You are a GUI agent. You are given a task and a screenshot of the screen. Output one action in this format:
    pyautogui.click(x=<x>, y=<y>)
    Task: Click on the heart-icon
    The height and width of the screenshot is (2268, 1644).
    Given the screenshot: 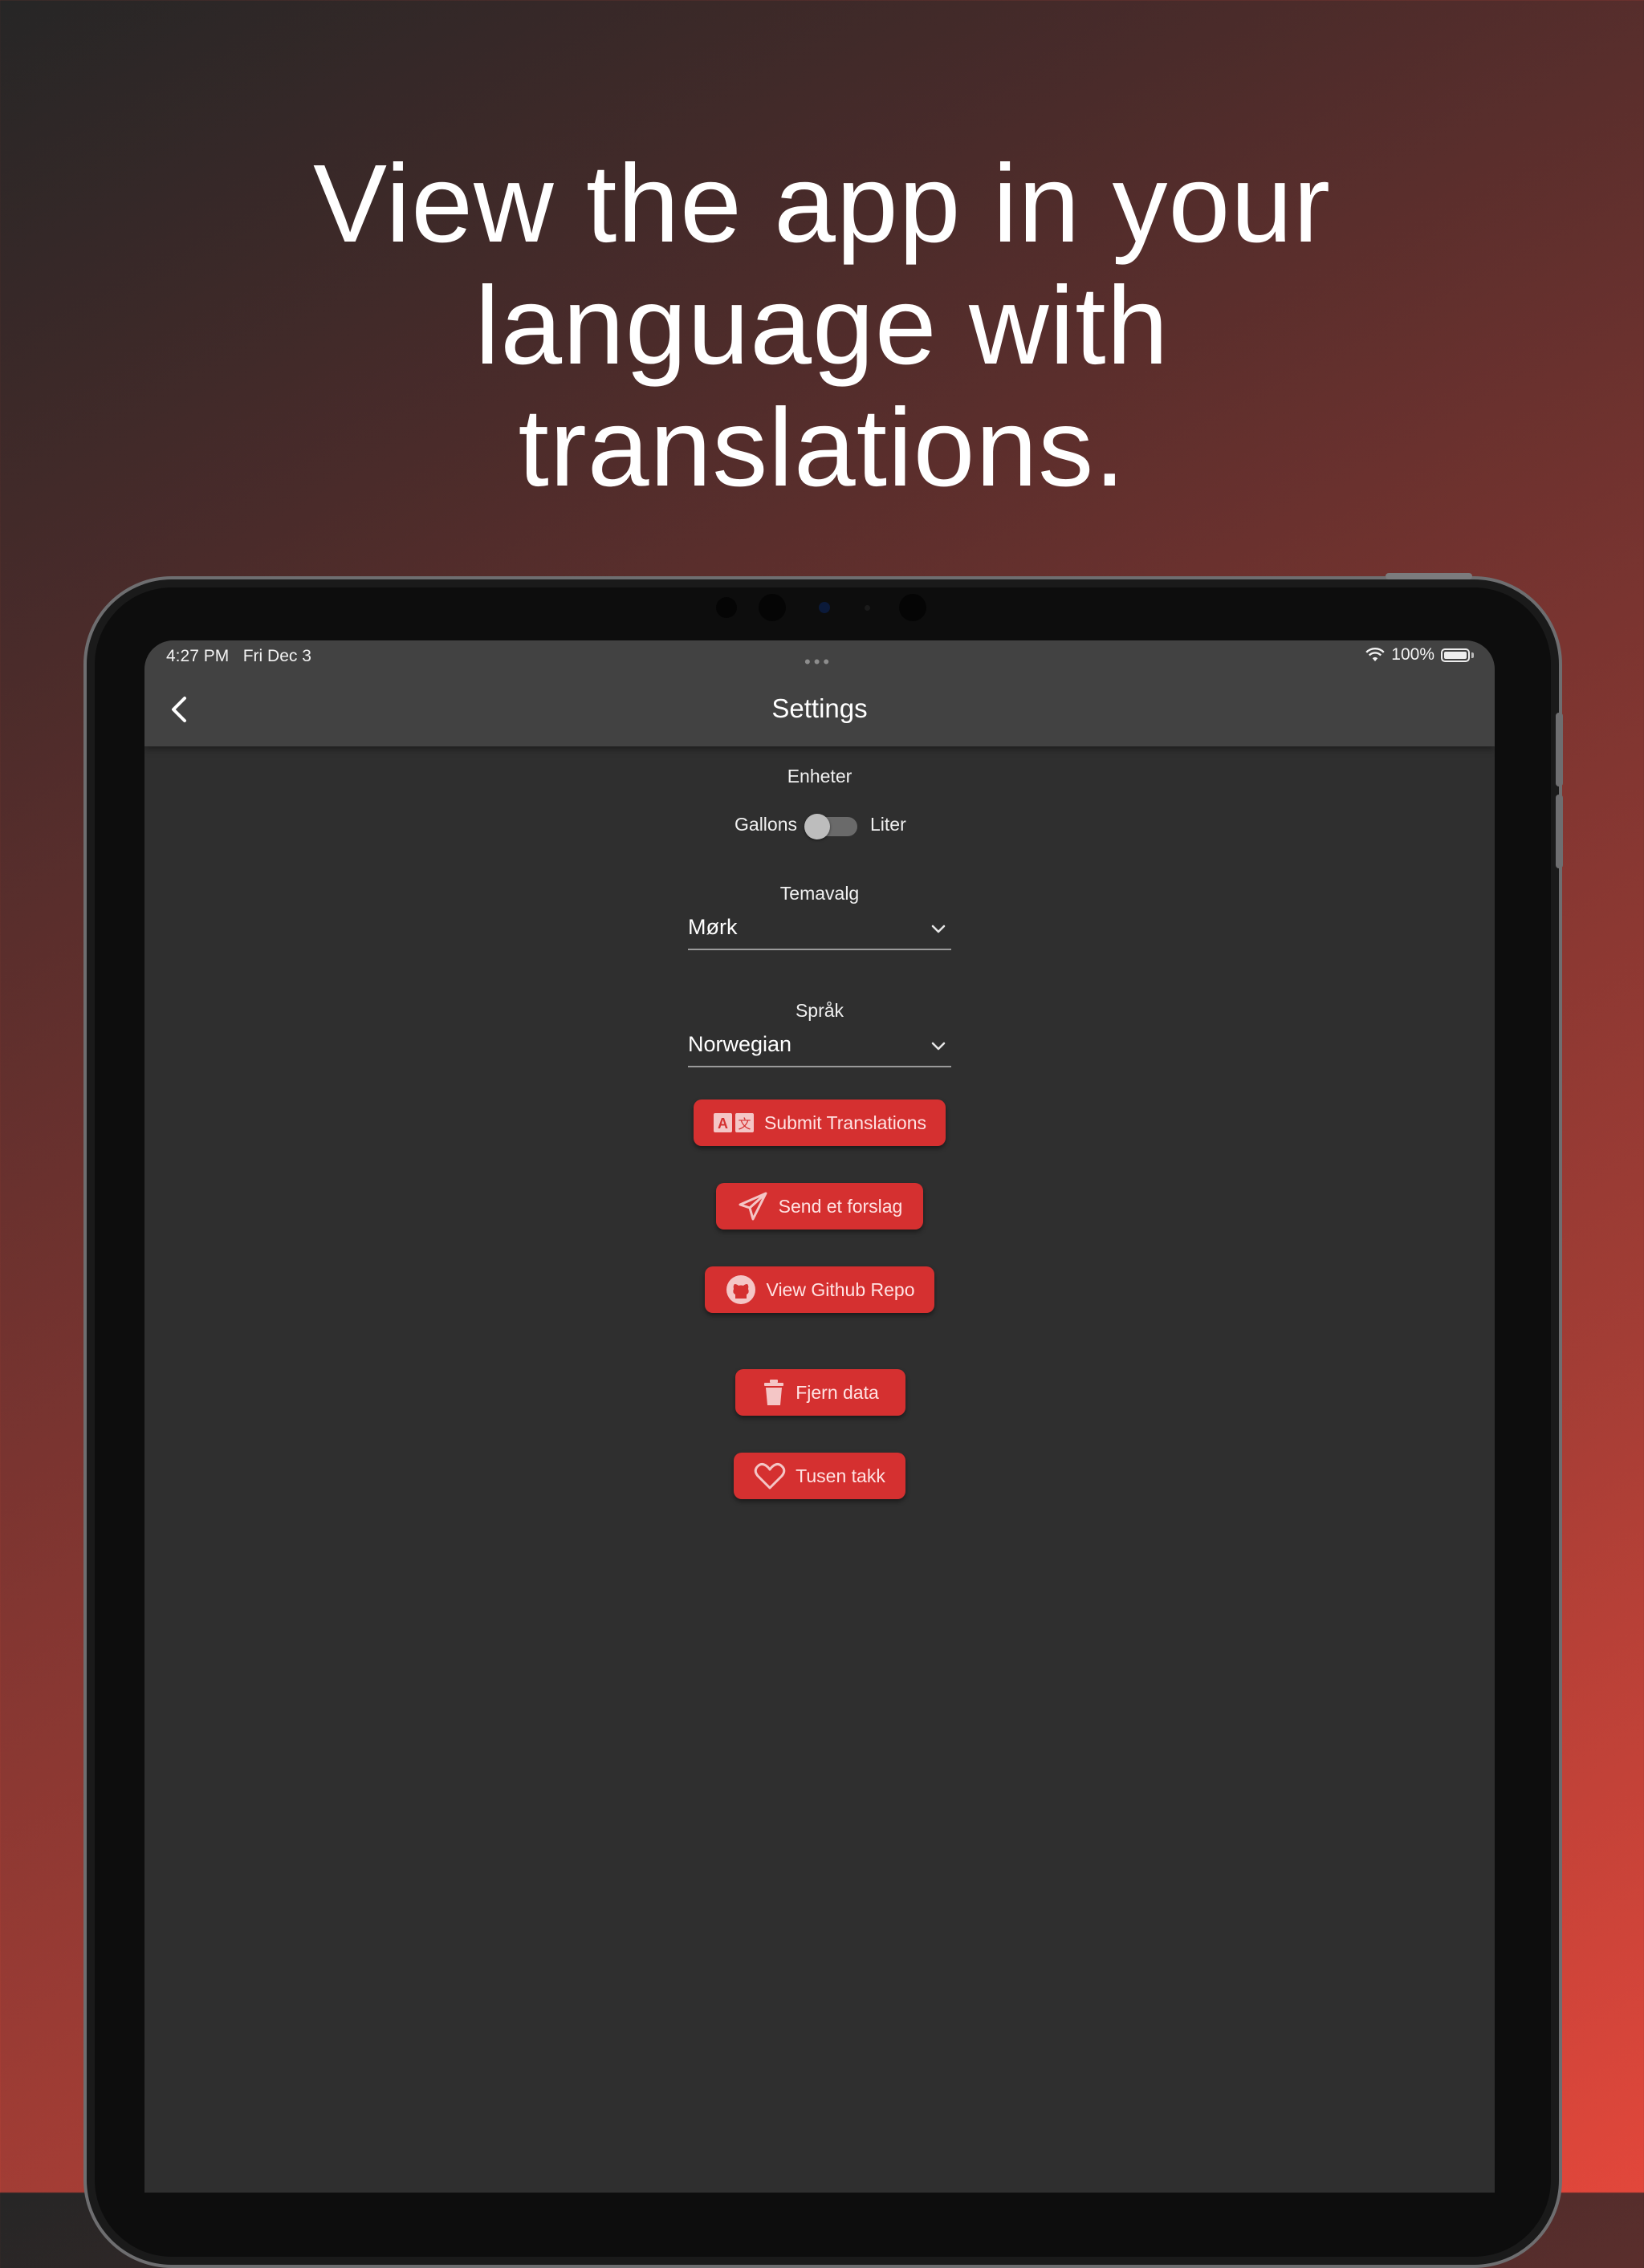 What is the action you would take?
    pyautogui.click(x=770, y=1475)
    